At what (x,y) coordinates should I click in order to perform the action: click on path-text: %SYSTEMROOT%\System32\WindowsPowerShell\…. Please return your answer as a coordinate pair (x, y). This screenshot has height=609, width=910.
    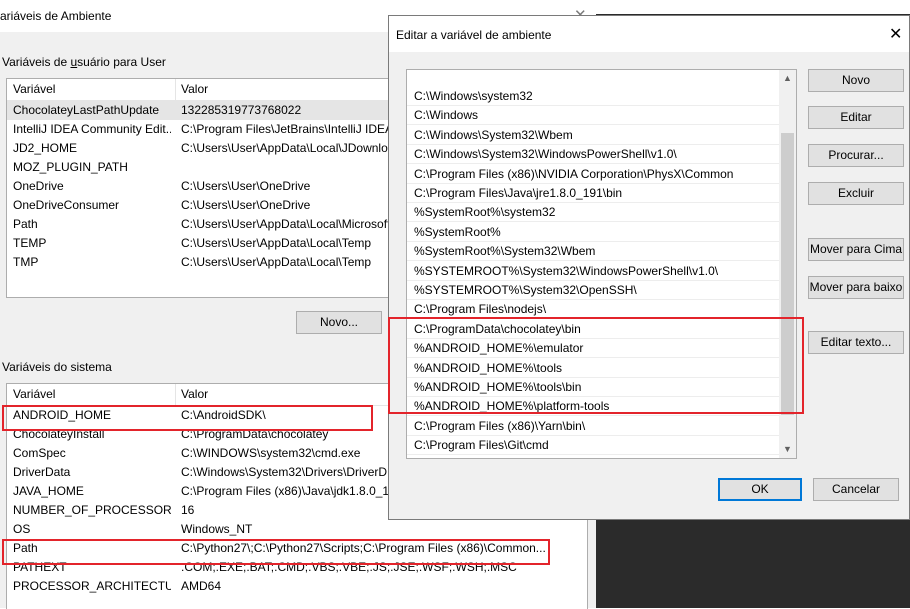
    Looking at the image, I should click on (566, 270).